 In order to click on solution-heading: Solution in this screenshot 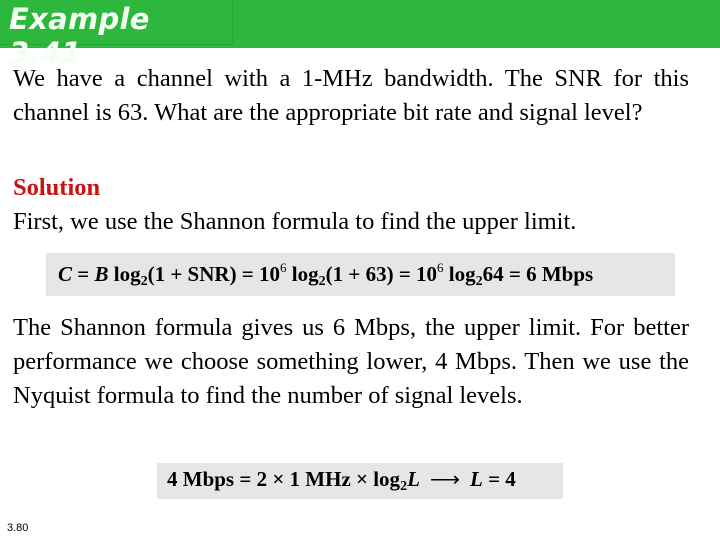, I will do `click(57, 187)`.